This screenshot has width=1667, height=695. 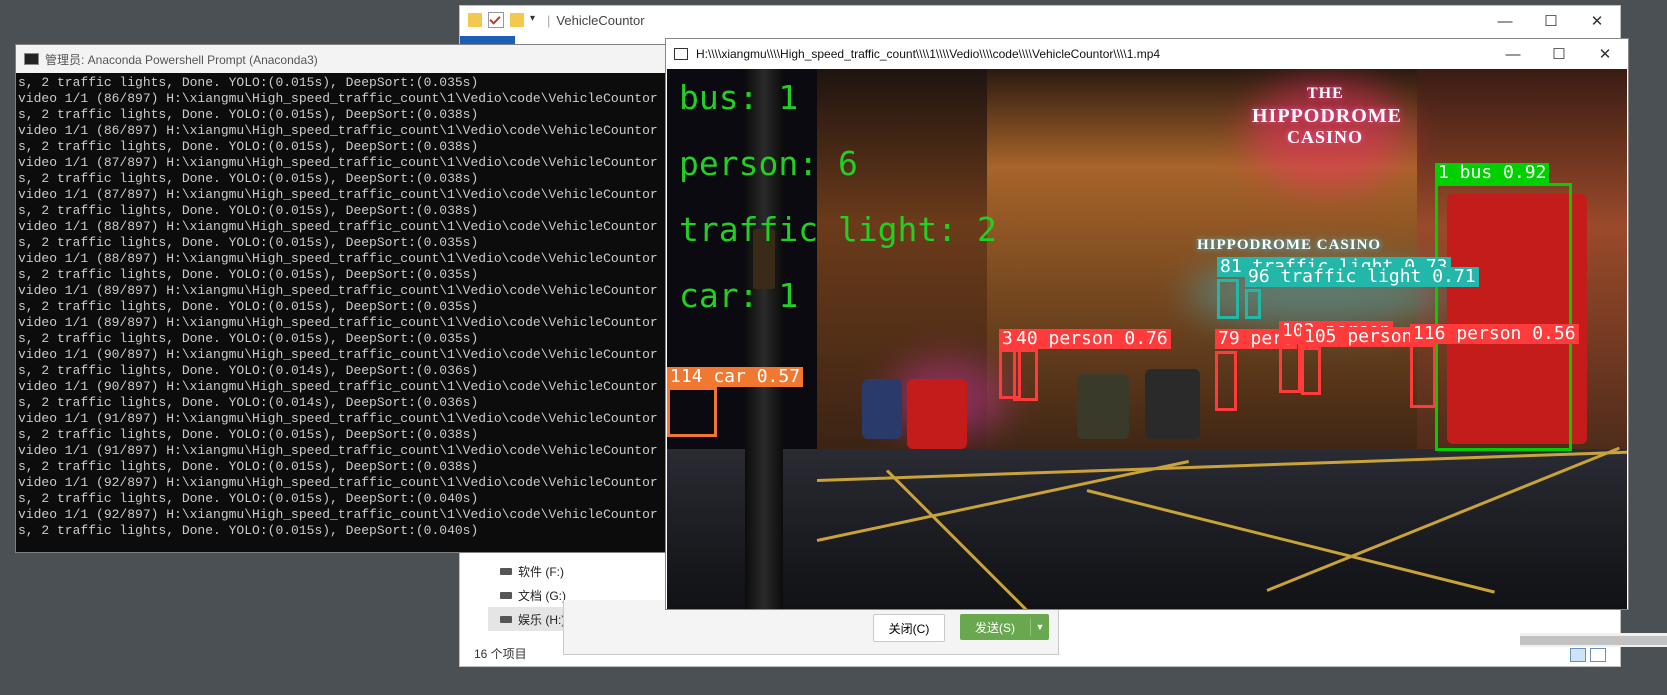 I want to click on sign-casino: CASINO, so click(x=1325, y=137).